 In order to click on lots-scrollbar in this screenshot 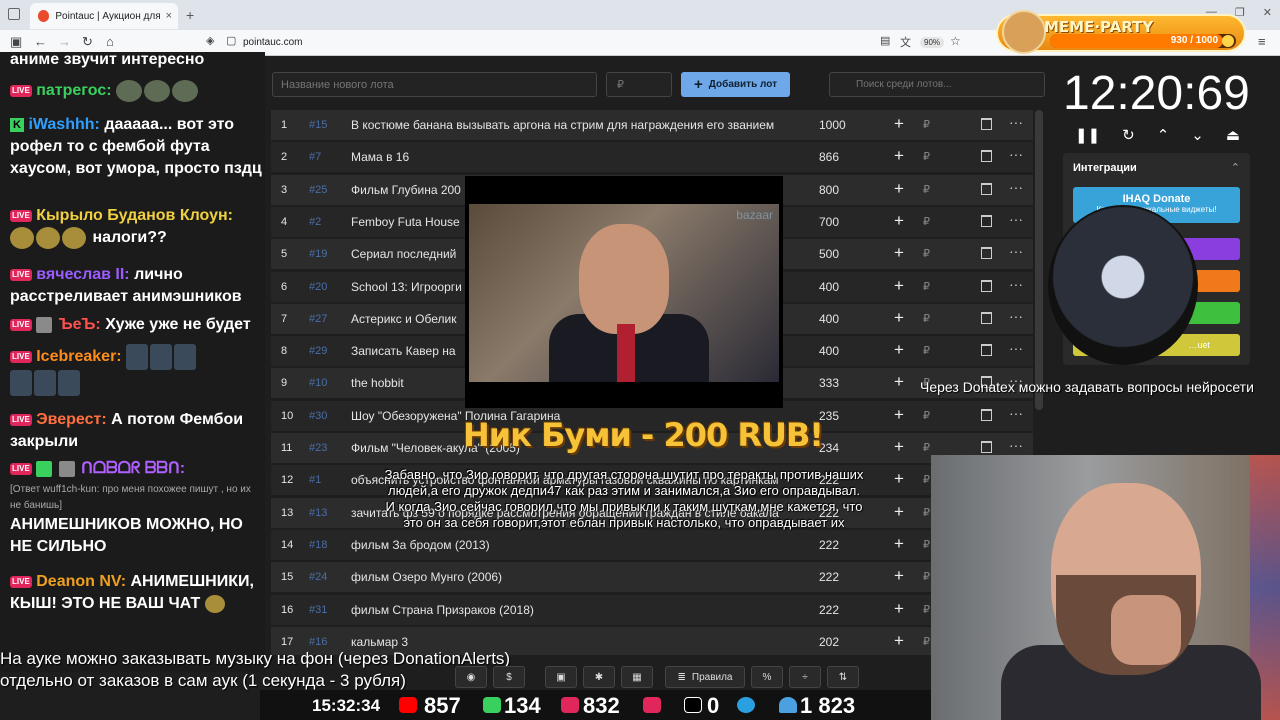, I will do `click(1039, 260)`.